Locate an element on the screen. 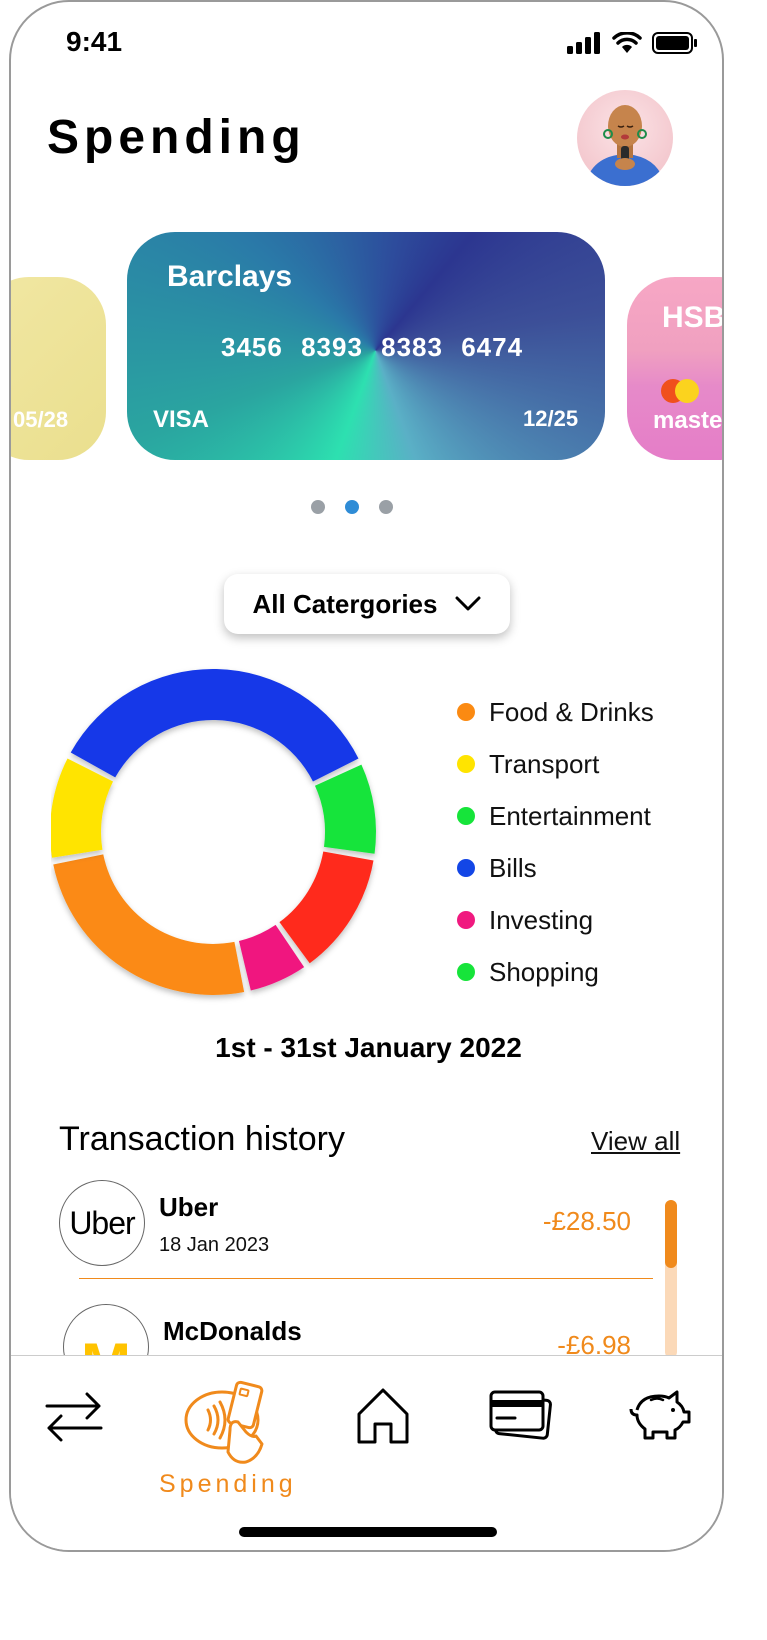 The image size is (767, 1640). tab-label: Spending is located at coordinates (228, 1484).